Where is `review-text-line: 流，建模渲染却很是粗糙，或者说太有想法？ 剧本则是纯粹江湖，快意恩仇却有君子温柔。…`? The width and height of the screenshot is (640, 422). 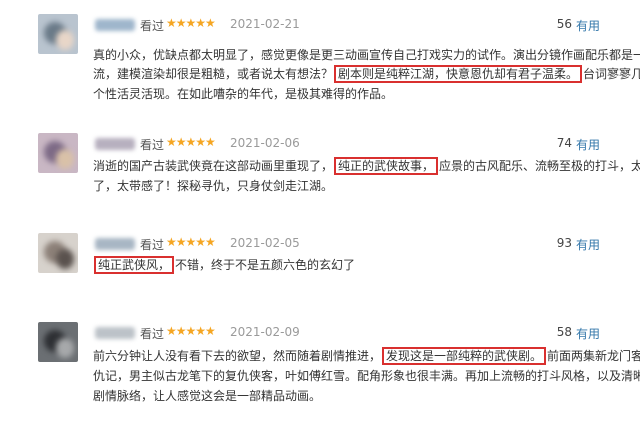
review-text-line: 流，建模渲染却很是粗糙，或者说太有想法？ 剧本则是纯粹江湖，快意恩仇却有君子温柔。… is located at coordinates (366, 74).